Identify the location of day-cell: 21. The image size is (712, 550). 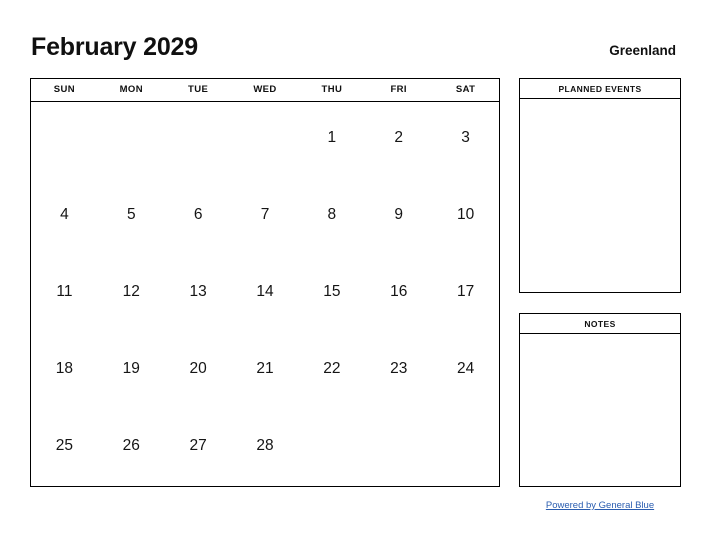
(265, 370).